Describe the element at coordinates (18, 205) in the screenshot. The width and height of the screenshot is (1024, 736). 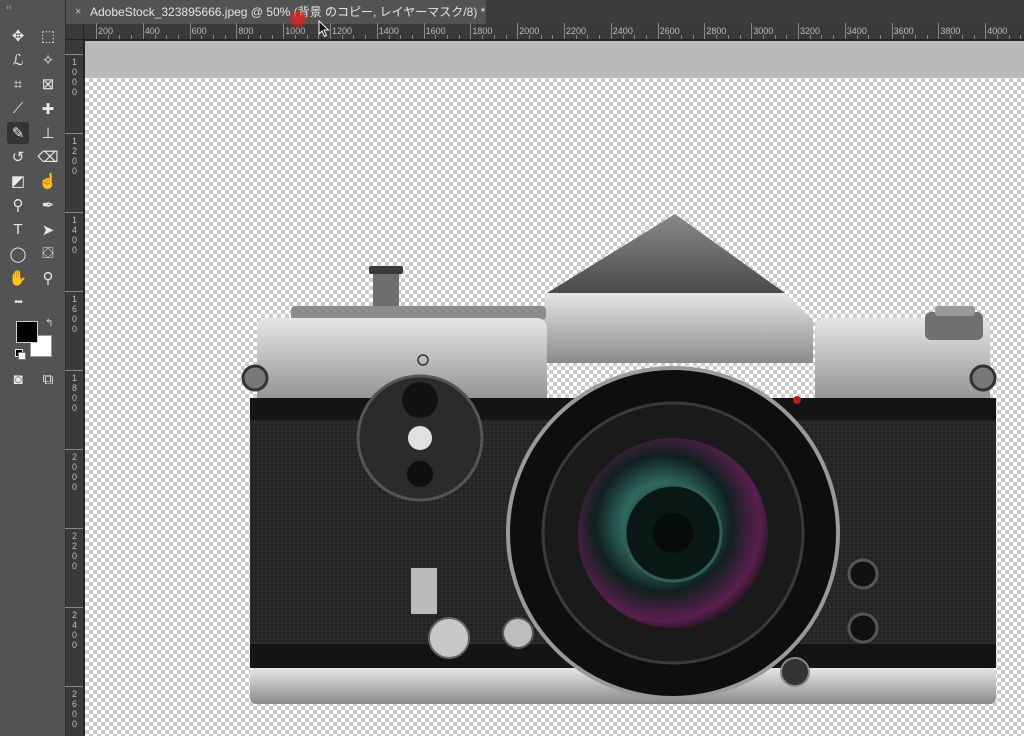
I see `dodge-tool-icon: ⚲` at that location.